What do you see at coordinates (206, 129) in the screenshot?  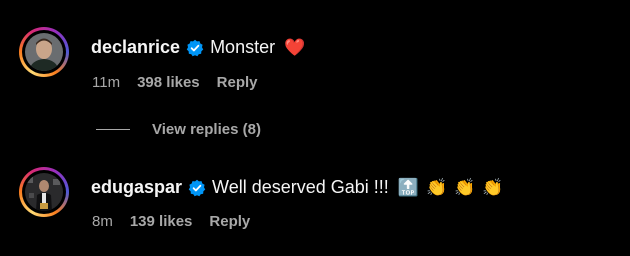 I see `view-replies-label: View replies (8)` at bounding box center [206, 129].